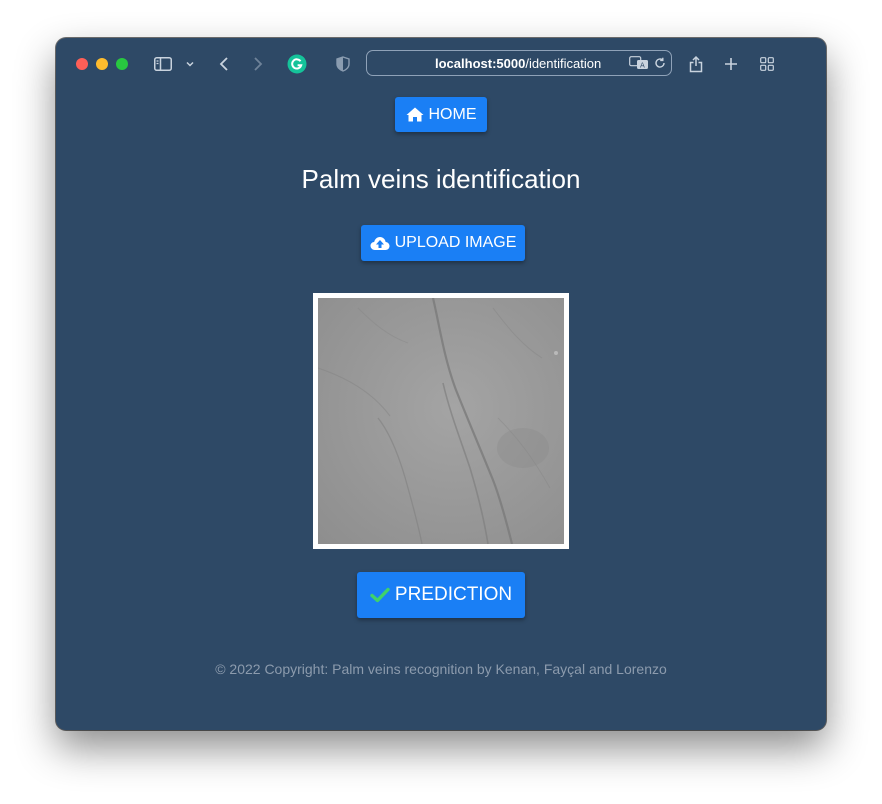  I want to click on share-icon, so click(696, 64).